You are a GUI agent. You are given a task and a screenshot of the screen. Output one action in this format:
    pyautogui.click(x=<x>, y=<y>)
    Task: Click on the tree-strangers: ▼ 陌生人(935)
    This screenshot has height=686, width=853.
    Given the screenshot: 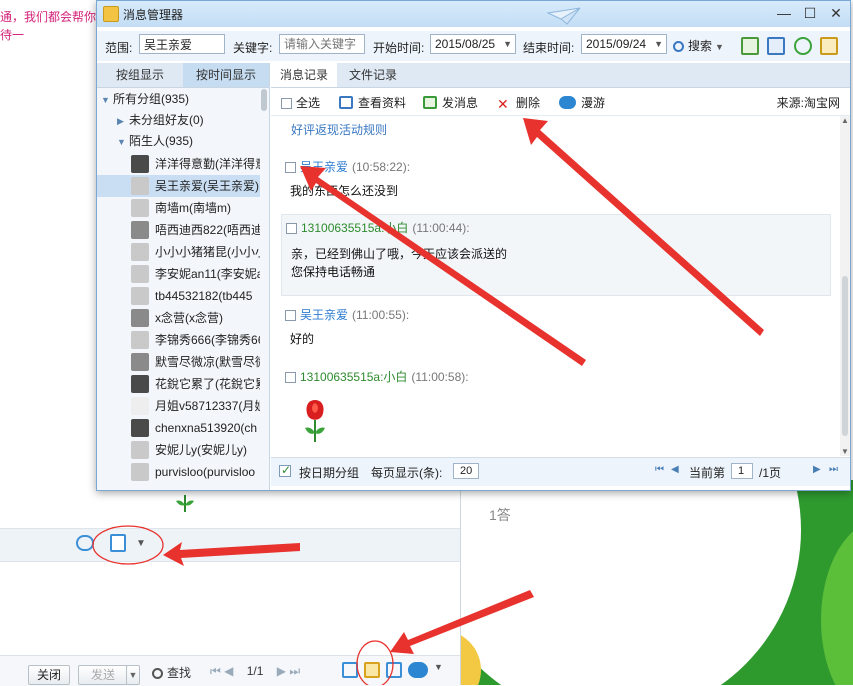 What is the action you would take?
    pyautogui.click(x=155, y=141)
    